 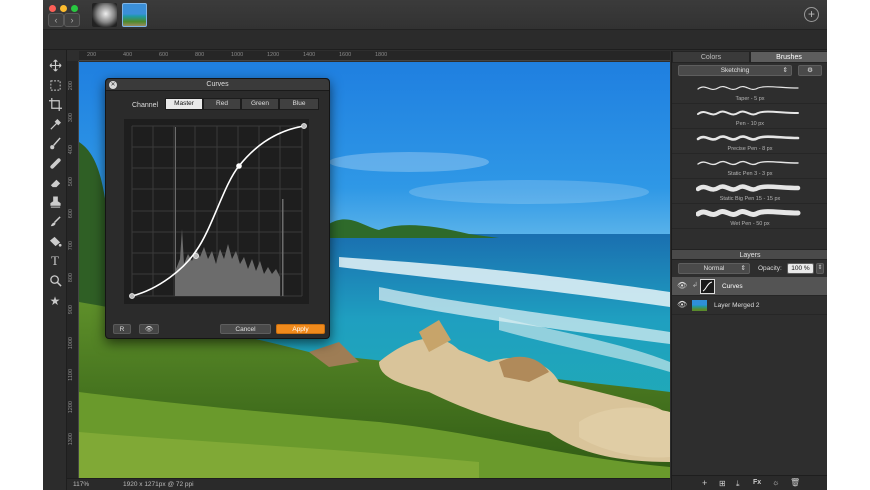 What do you see at coordinates (800, 268) in the screenshot?
I see `opacity-field: 100 %` at bounding box center [800, 268].